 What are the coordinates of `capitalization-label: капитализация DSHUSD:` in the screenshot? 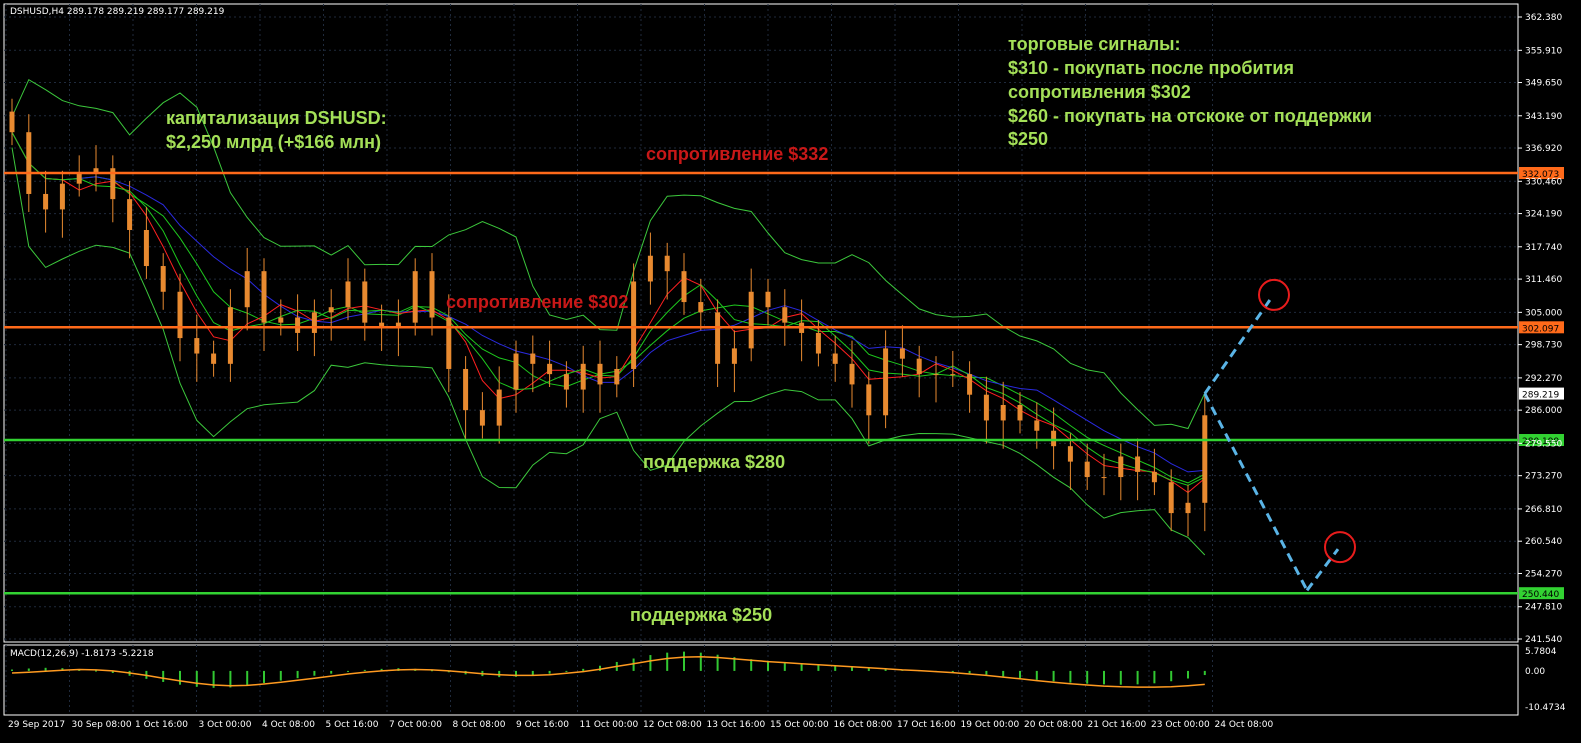 It's located at (276, 118).